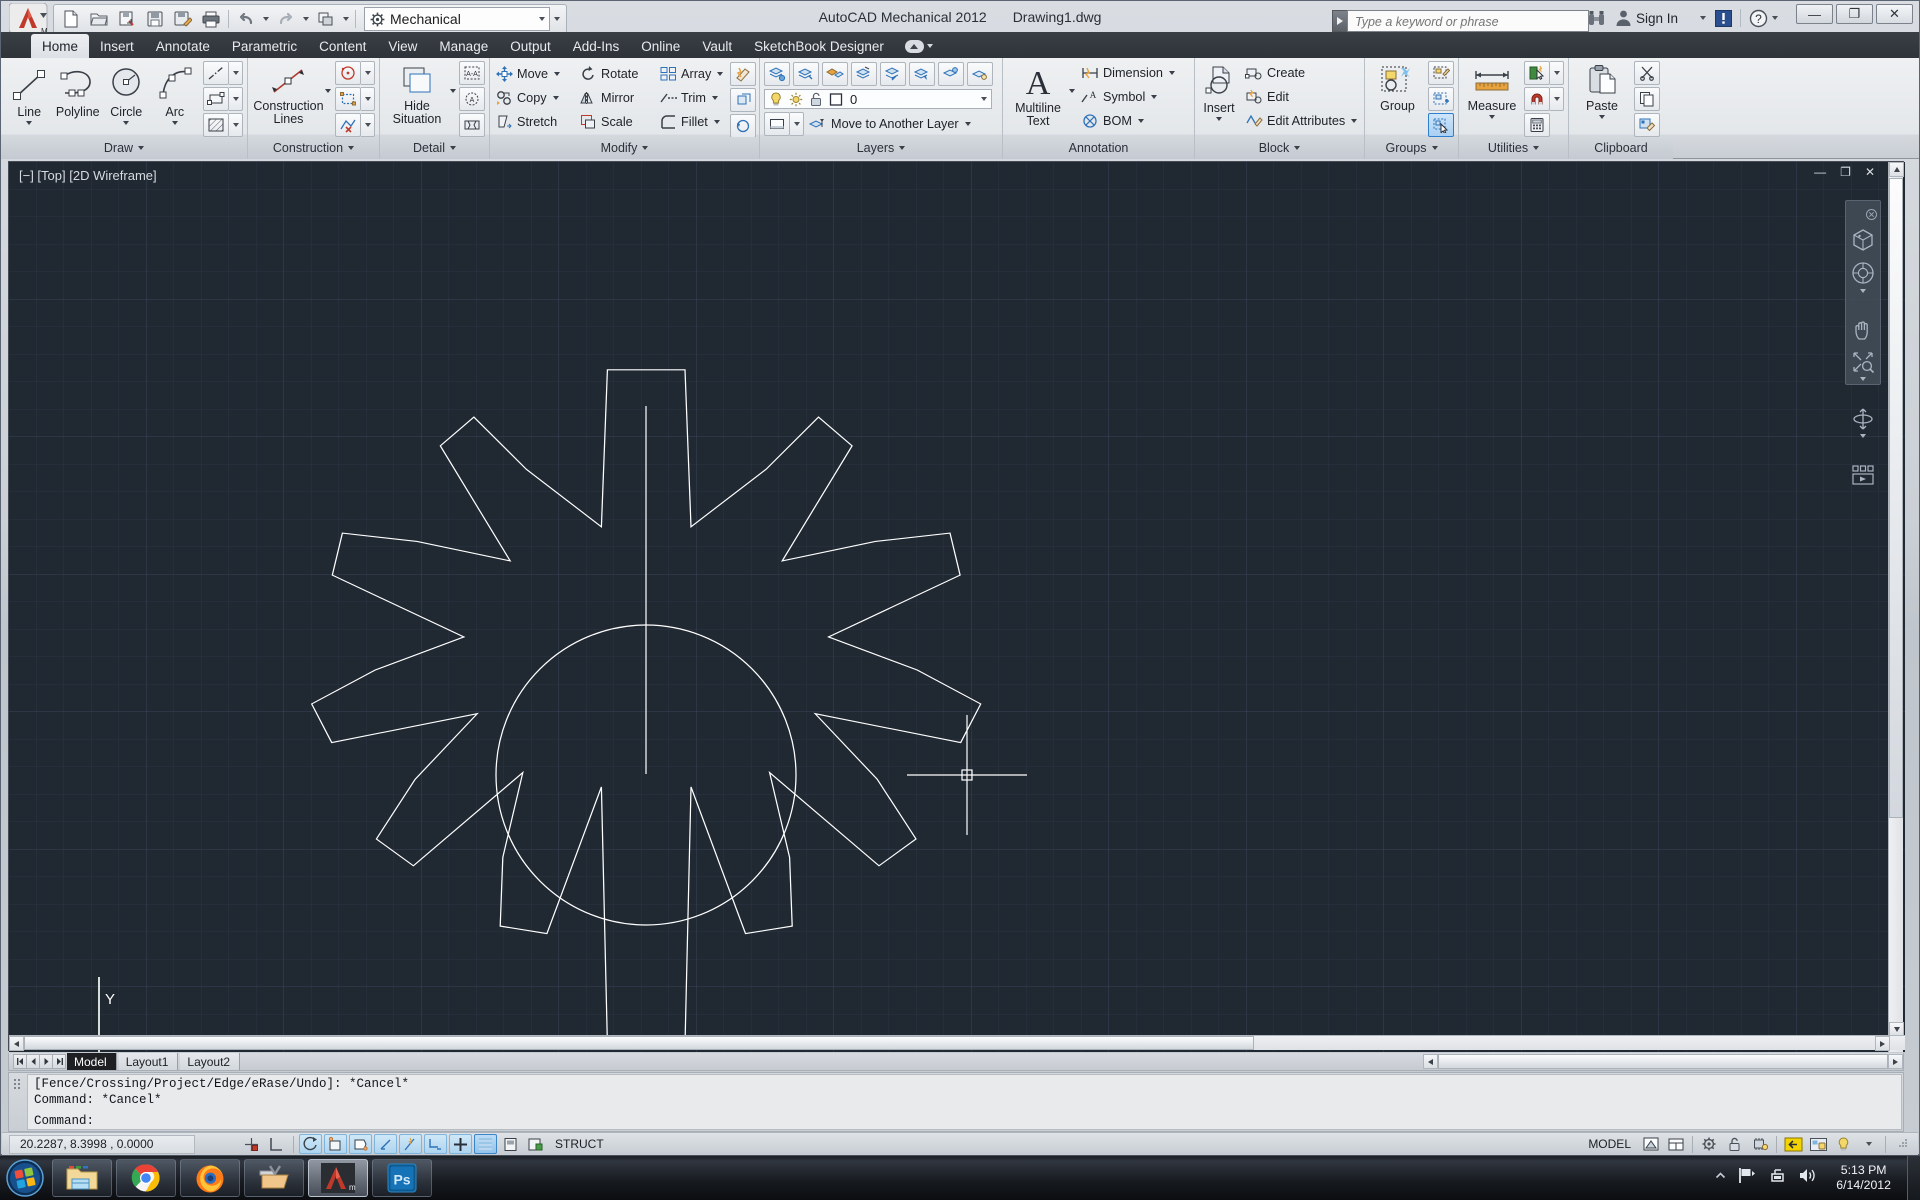 This screenshot has width=1920, height=1200. I want to click on layer-off-icon, so click(893, 74).